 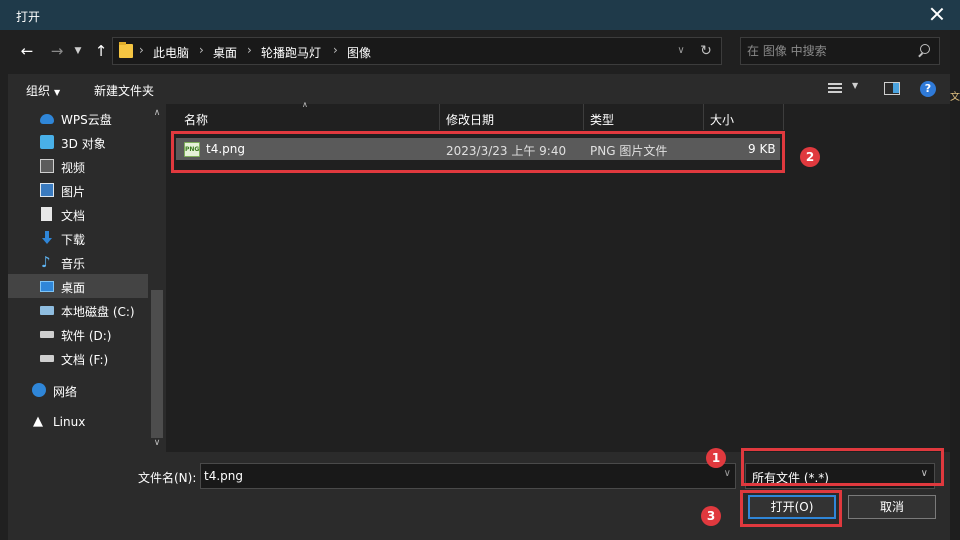 What do you see at coordinates (86, 120) in the screenshot?
I see `sidebar-item-label: WPS云盘` at bounding box center [86, 120].